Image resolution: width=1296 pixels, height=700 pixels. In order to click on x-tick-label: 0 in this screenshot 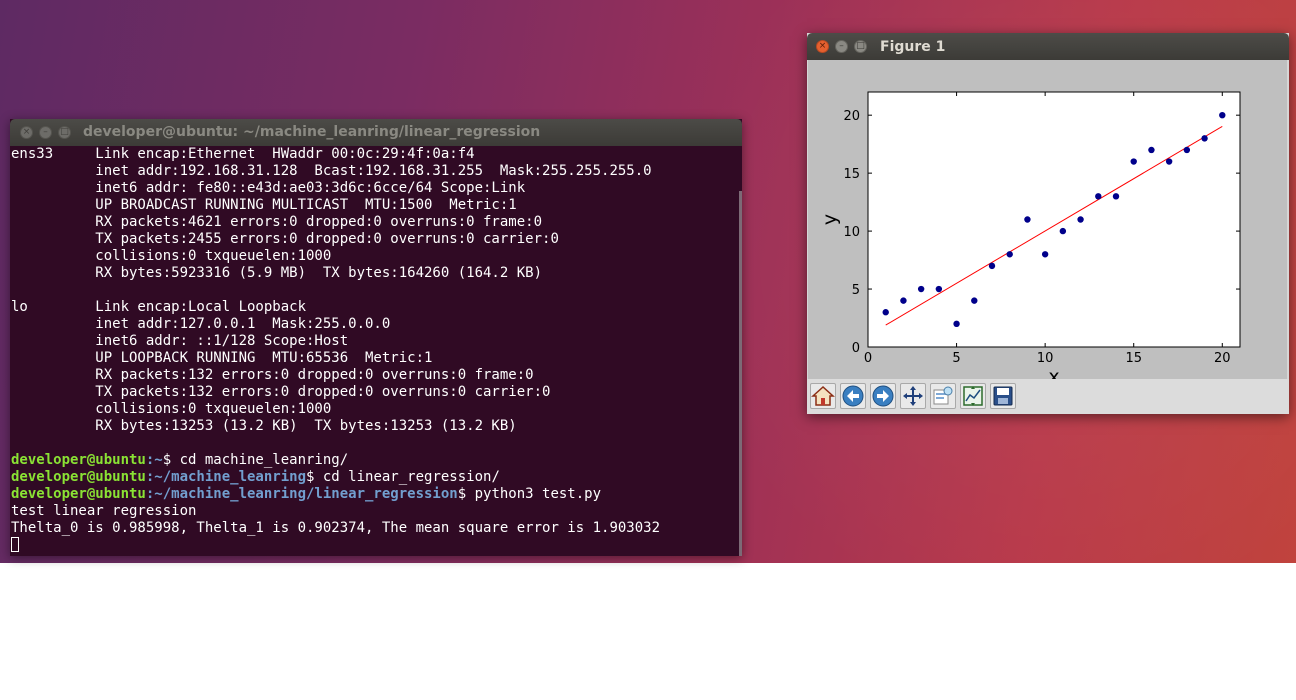, I will do `click(868, 358)`.